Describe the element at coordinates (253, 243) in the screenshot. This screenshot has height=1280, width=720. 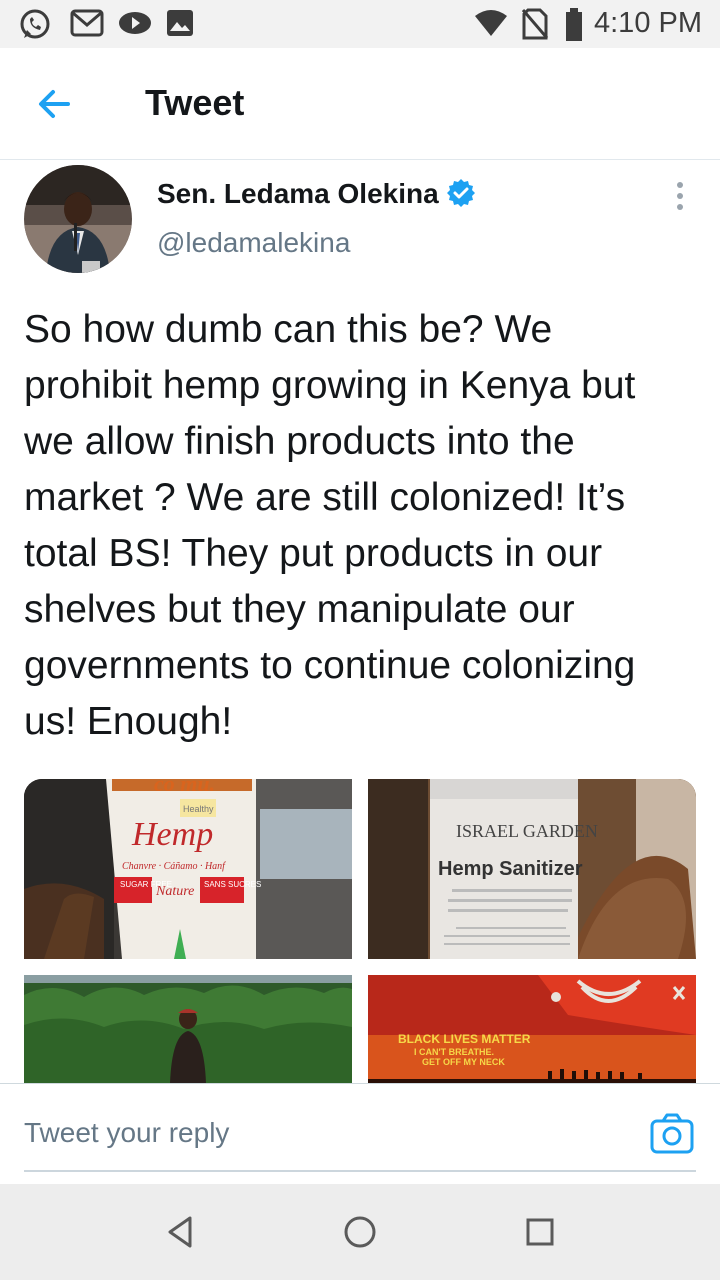
I see `author-handle: @ledamalekina` at that location.